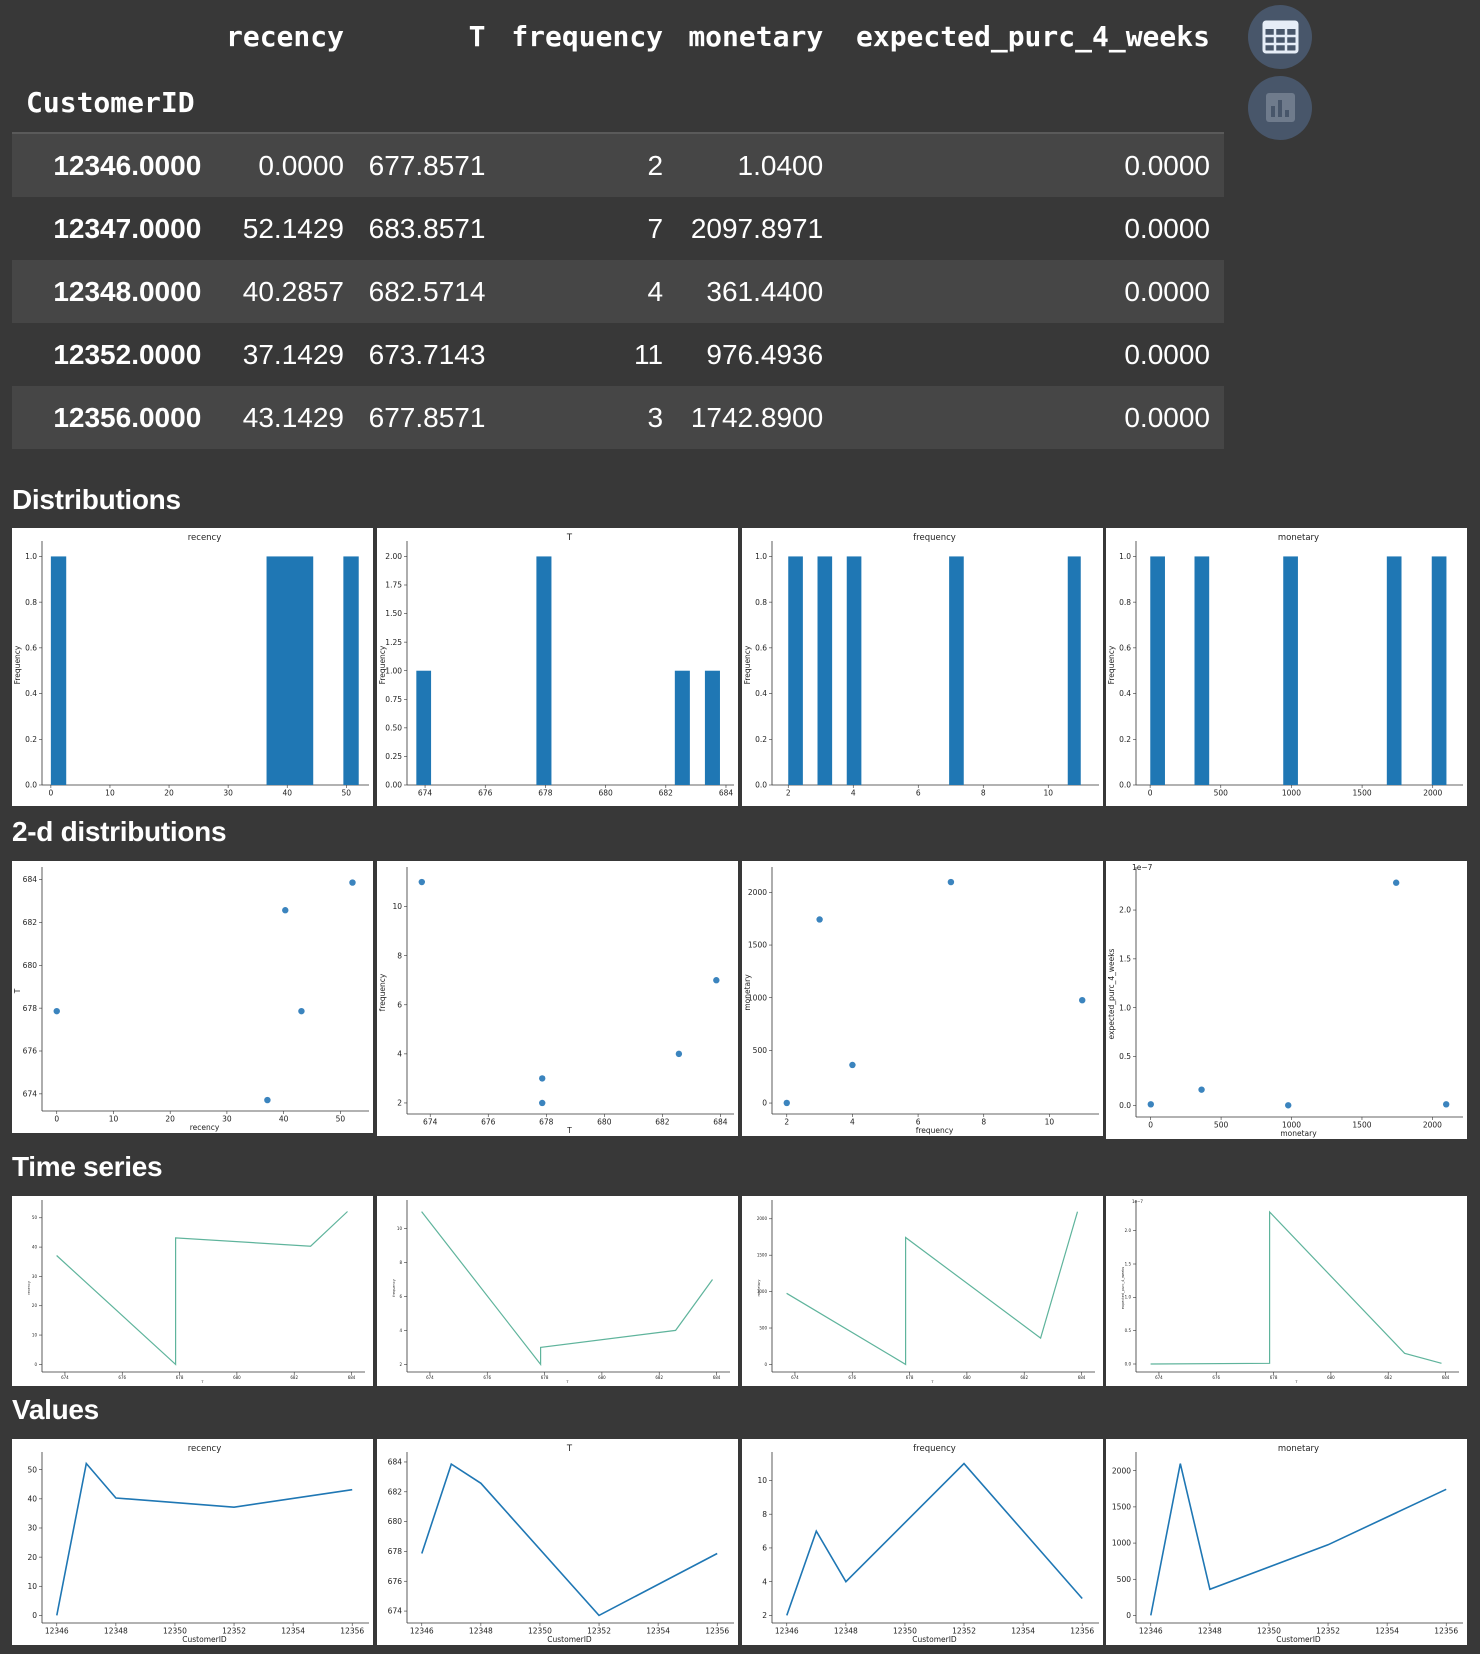 This screenshot has width=1480, height=1654. Describe the element at coordinates (1121, 1543) in the screenshot. I see `y-tick-label: 1000` at that location.